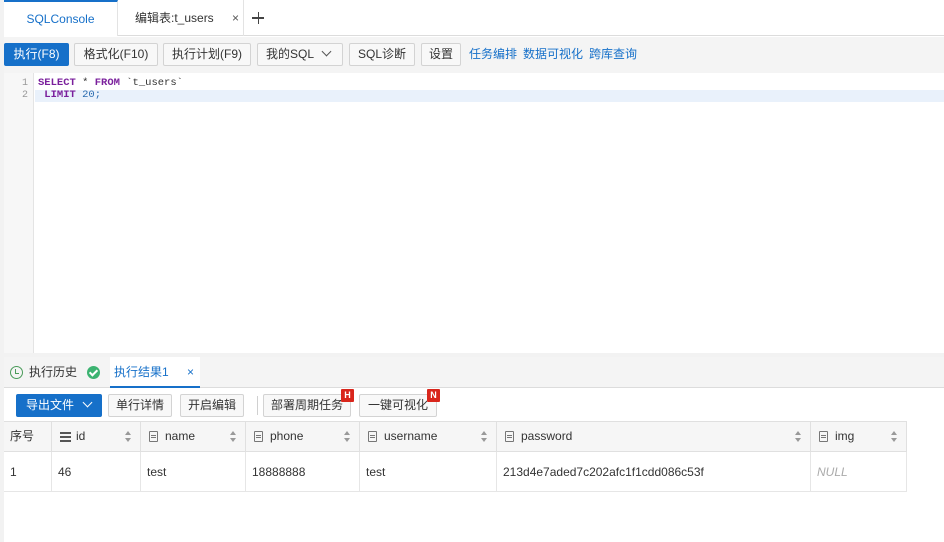 Image resolution: width=944 pixels, height=542 pixels. Describe the element at coordinates (257, 405) in the screenshot. I see `toolbar-separator` at that location.